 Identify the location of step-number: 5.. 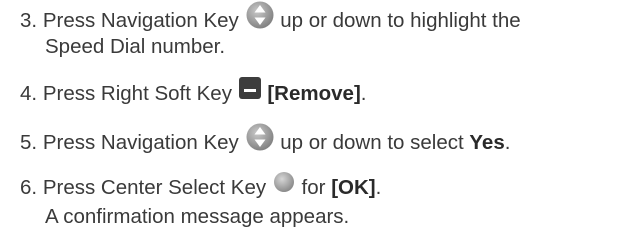
(29, 142).